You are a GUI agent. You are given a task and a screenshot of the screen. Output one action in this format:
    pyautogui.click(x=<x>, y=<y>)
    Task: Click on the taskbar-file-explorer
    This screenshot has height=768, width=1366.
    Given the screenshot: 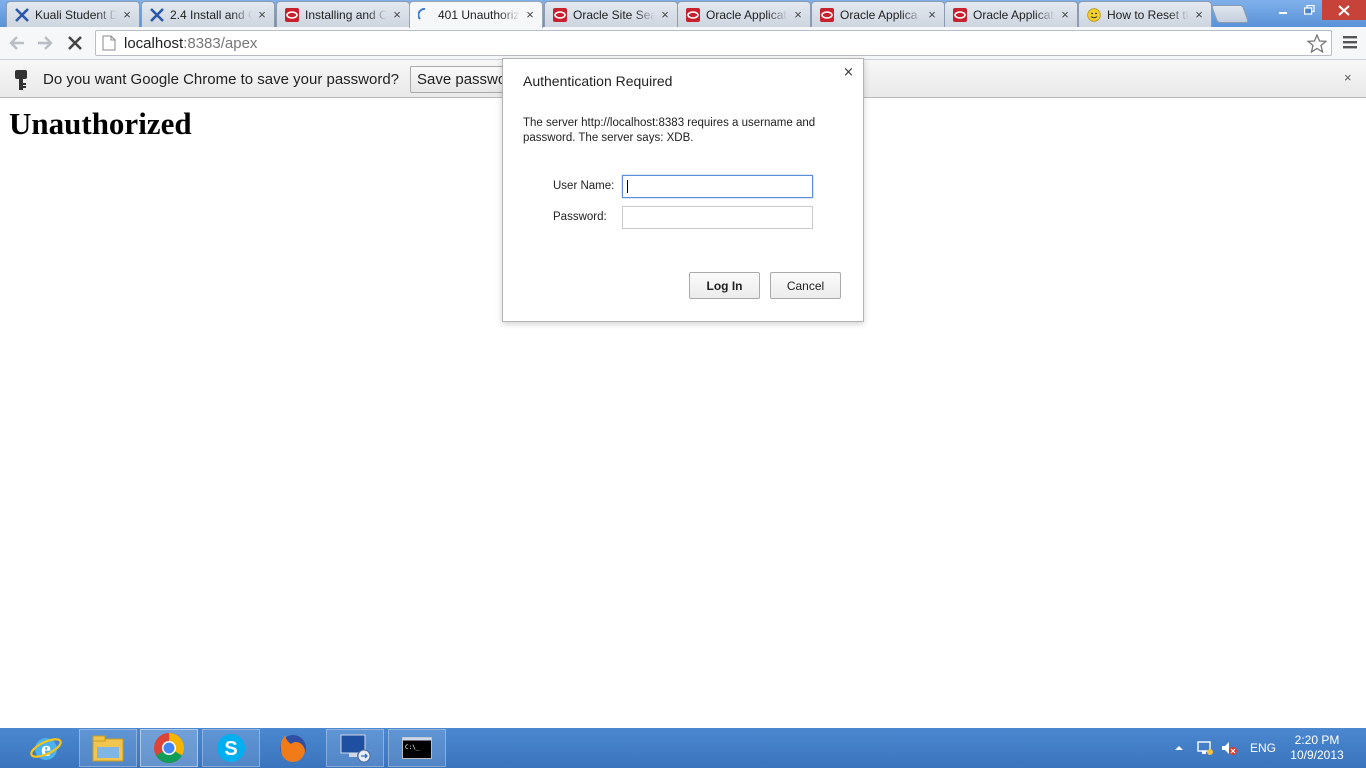 What is the action you would take?
    pyautogui.click(x=108, y=748)
    